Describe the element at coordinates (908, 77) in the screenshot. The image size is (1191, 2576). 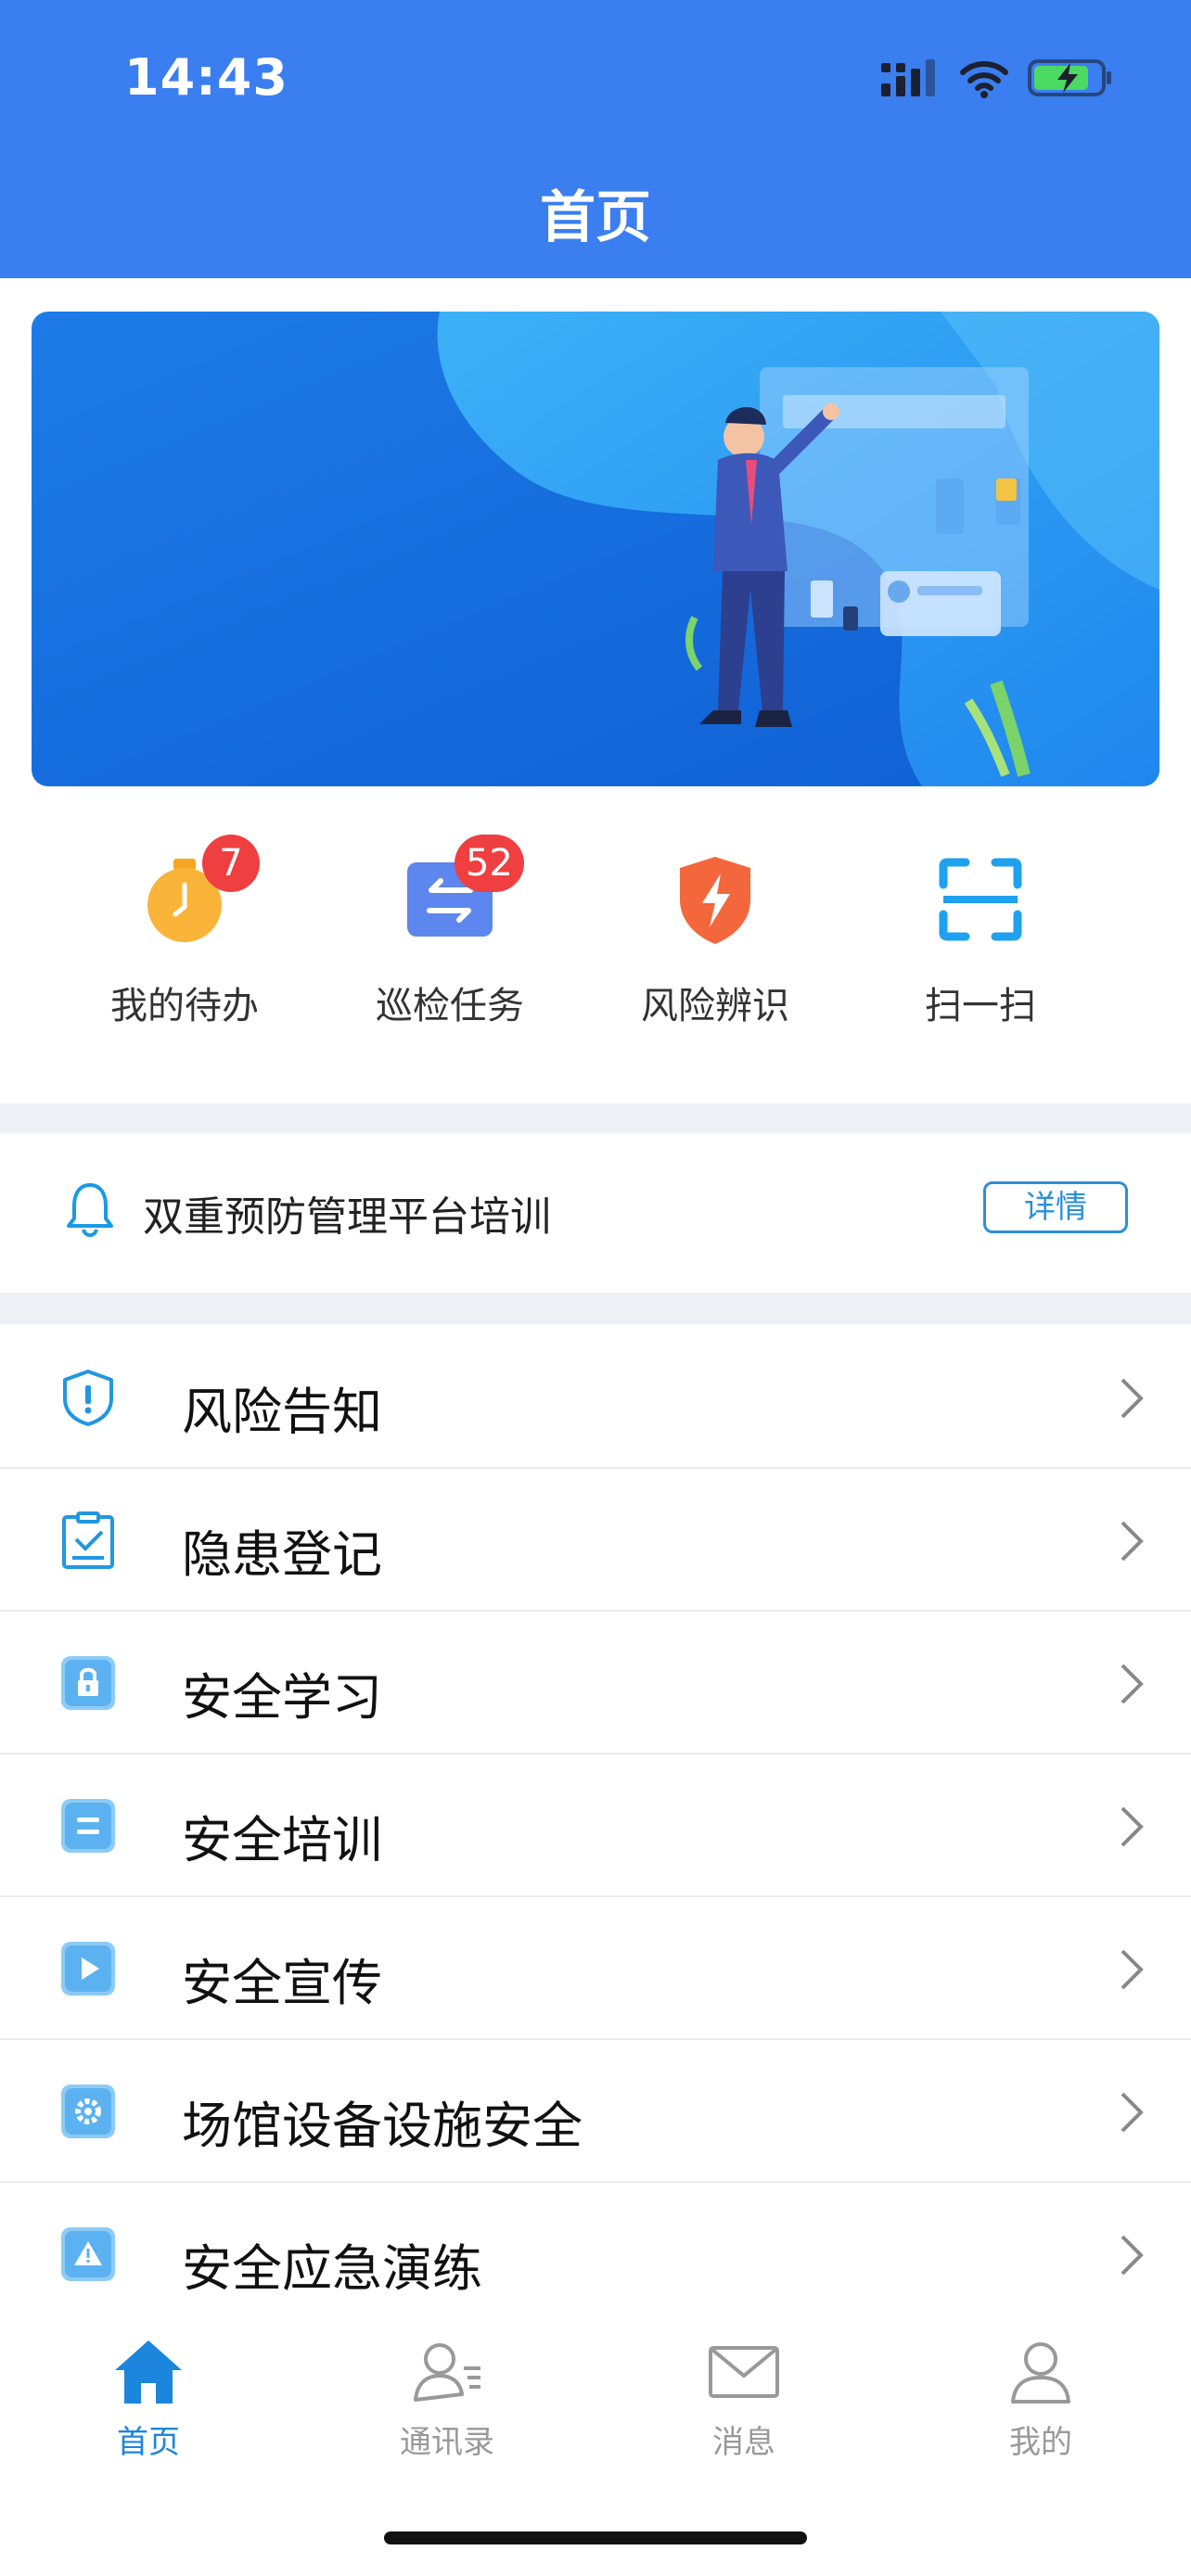
I see `cellular-signal-icon` at that location.